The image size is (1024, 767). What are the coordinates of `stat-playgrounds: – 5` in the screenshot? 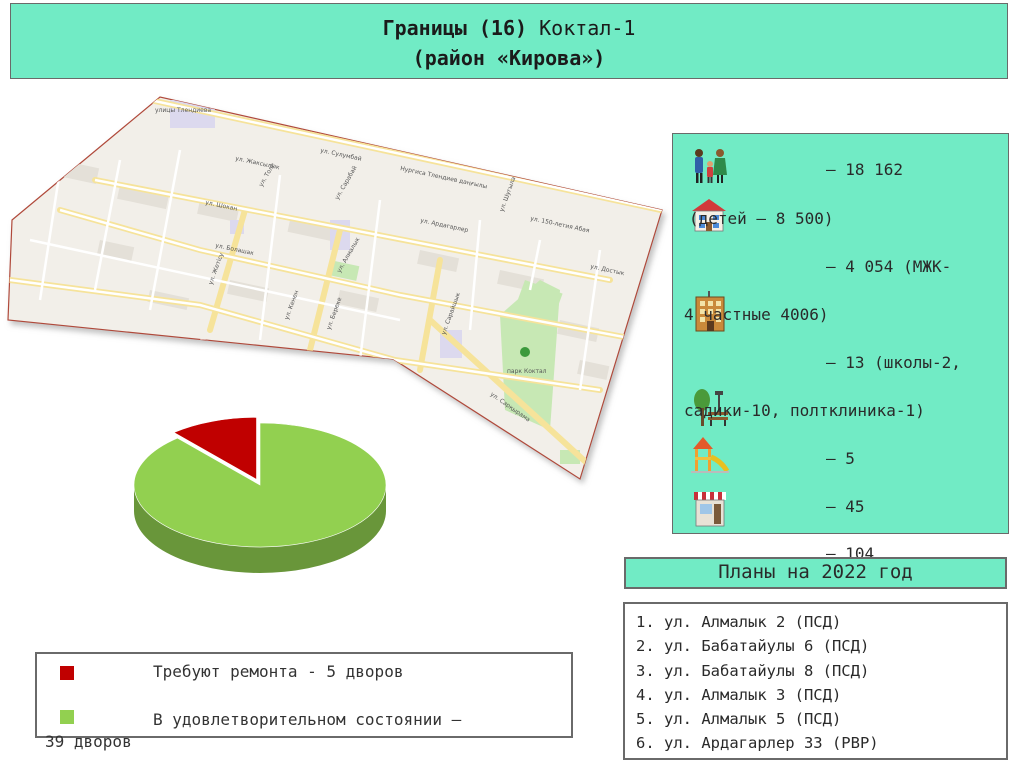 It's located at (840, 458).